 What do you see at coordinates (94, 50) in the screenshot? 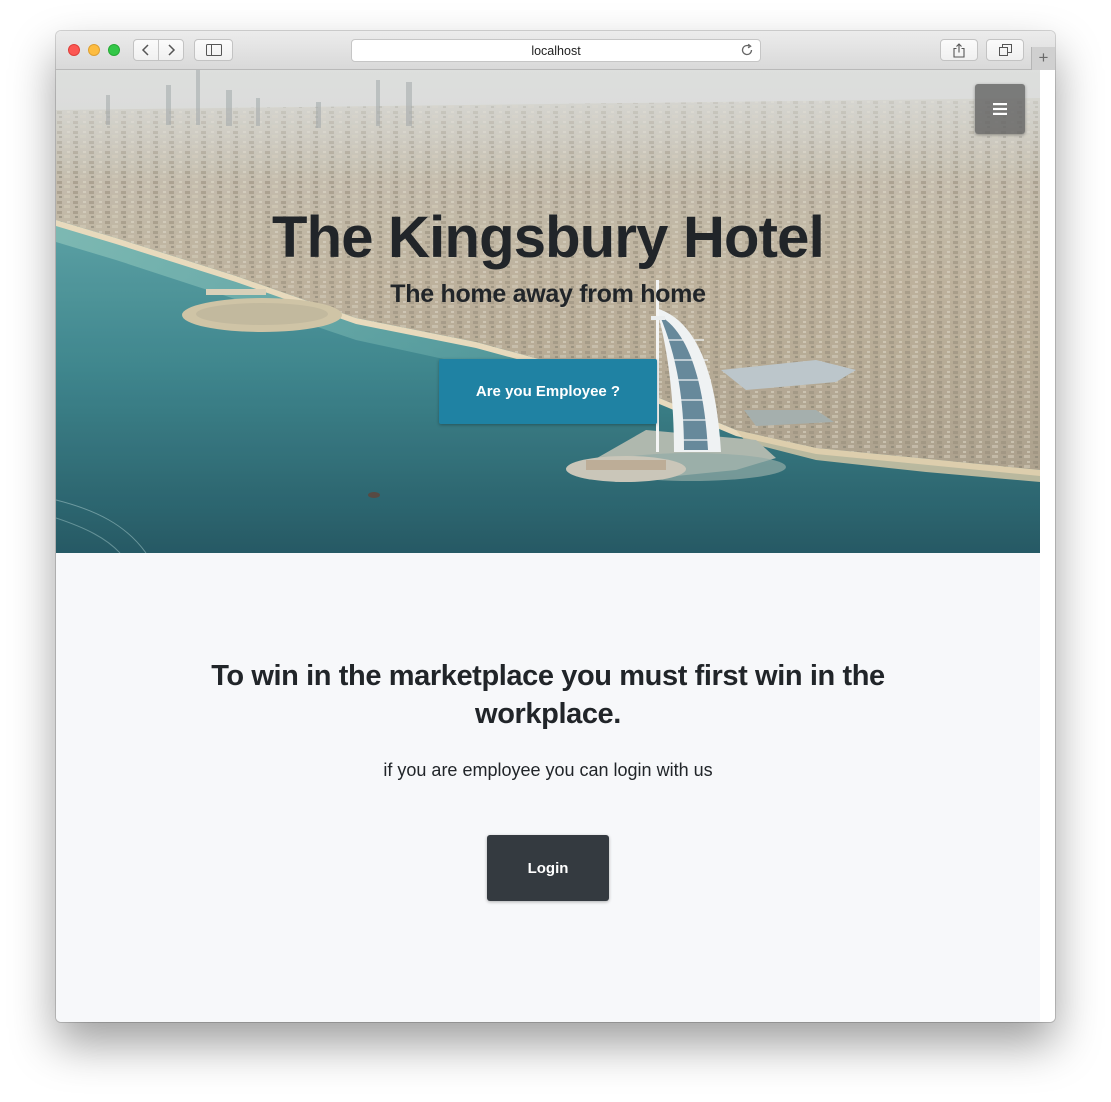
I see `minimize-window-button` at bounding box center [94, 50].